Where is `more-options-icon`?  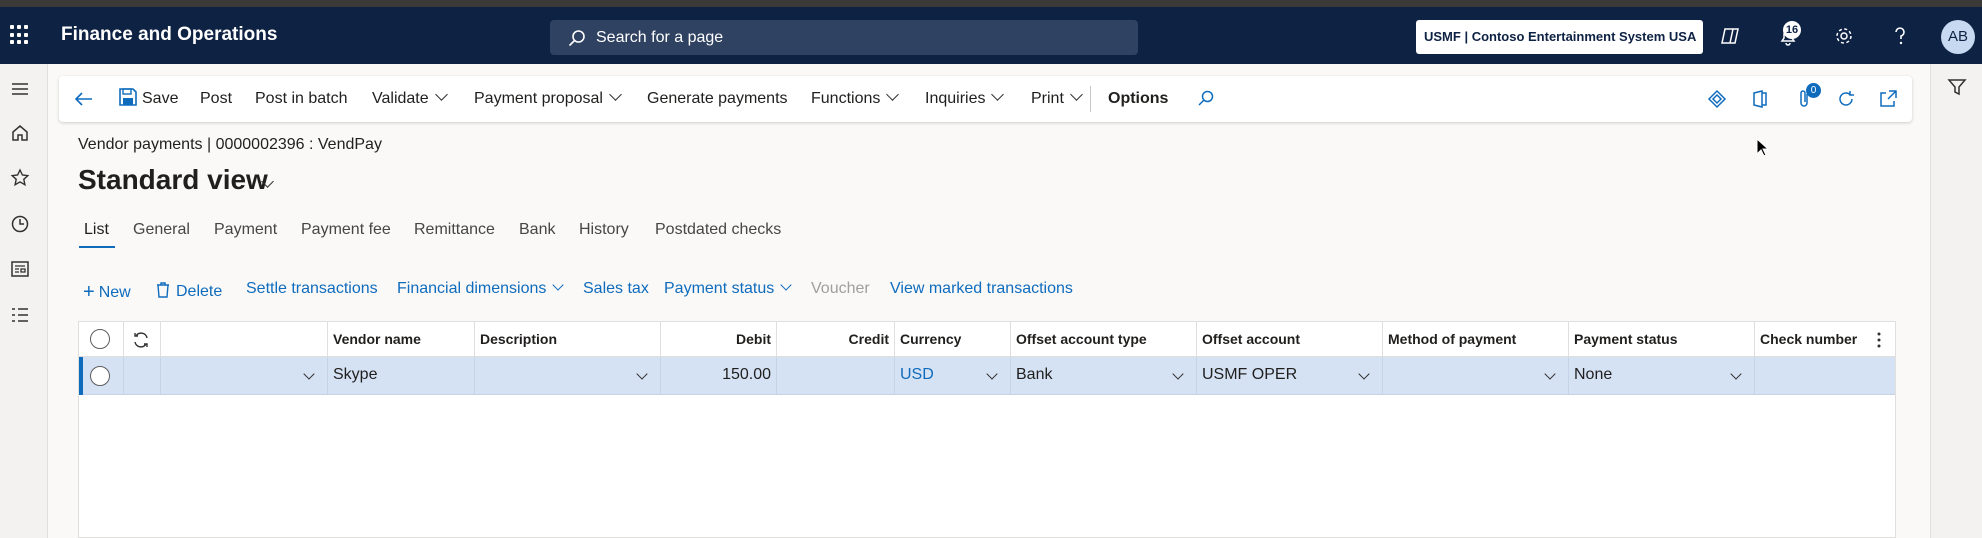
more-options-icon is located at coordinates (1879, 340).